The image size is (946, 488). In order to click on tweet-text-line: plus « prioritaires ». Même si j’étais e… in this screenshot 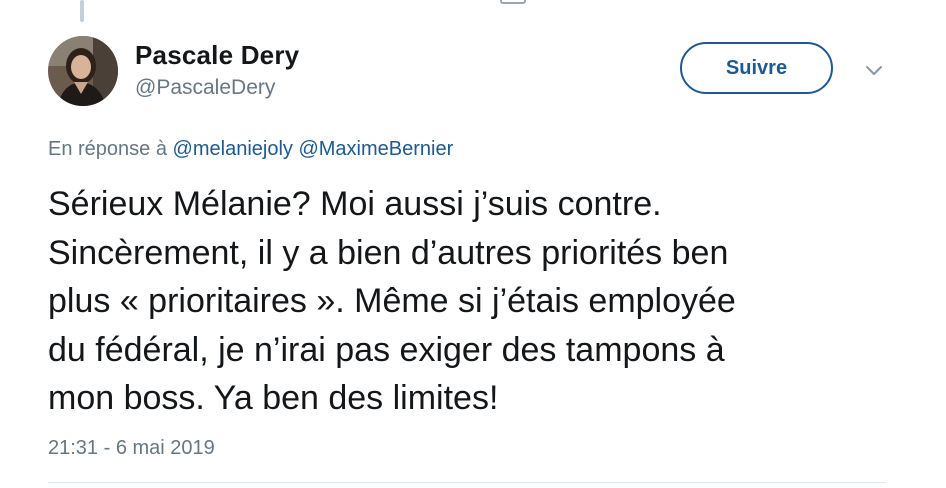, I will do `click(392, 301)`.